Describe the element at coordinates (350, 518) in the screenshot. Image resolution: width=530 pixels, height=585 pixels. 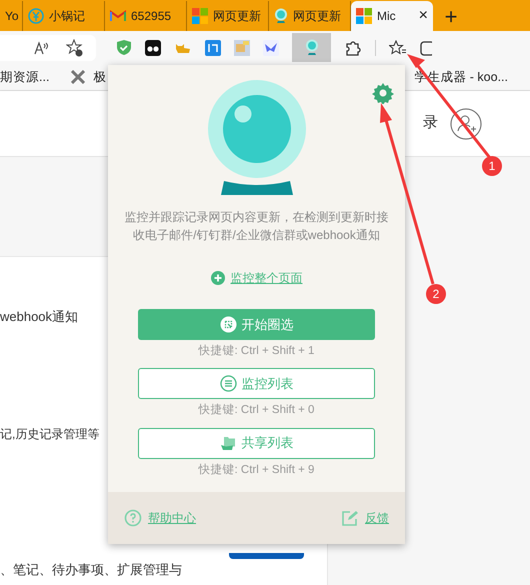
I see `edit-icon` at that location.